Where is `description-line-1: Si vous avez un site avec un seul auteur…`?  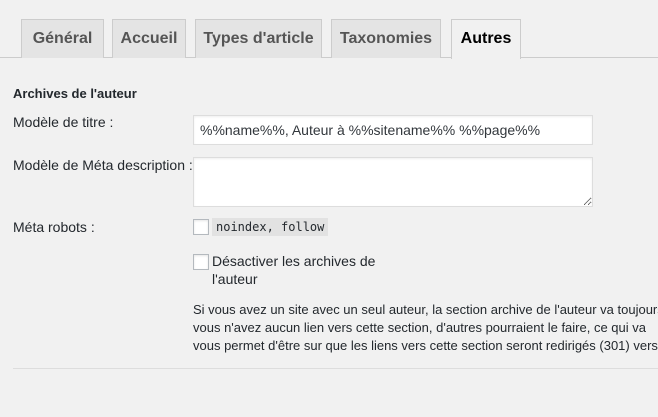 description-line-1: Si vous avez un site avec un seul auteur… is located at coordinates (425, 309).